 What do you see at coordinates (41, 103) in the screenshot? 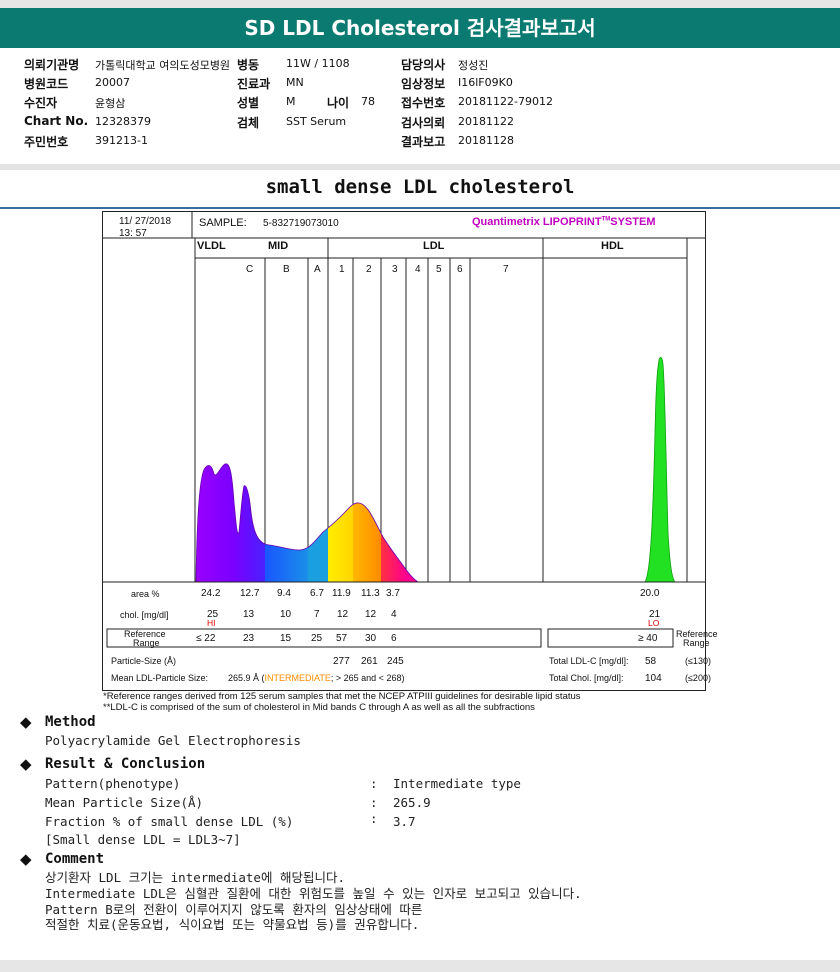
I see `patient-name-label: 수진자` at bounding box center [41, 103].